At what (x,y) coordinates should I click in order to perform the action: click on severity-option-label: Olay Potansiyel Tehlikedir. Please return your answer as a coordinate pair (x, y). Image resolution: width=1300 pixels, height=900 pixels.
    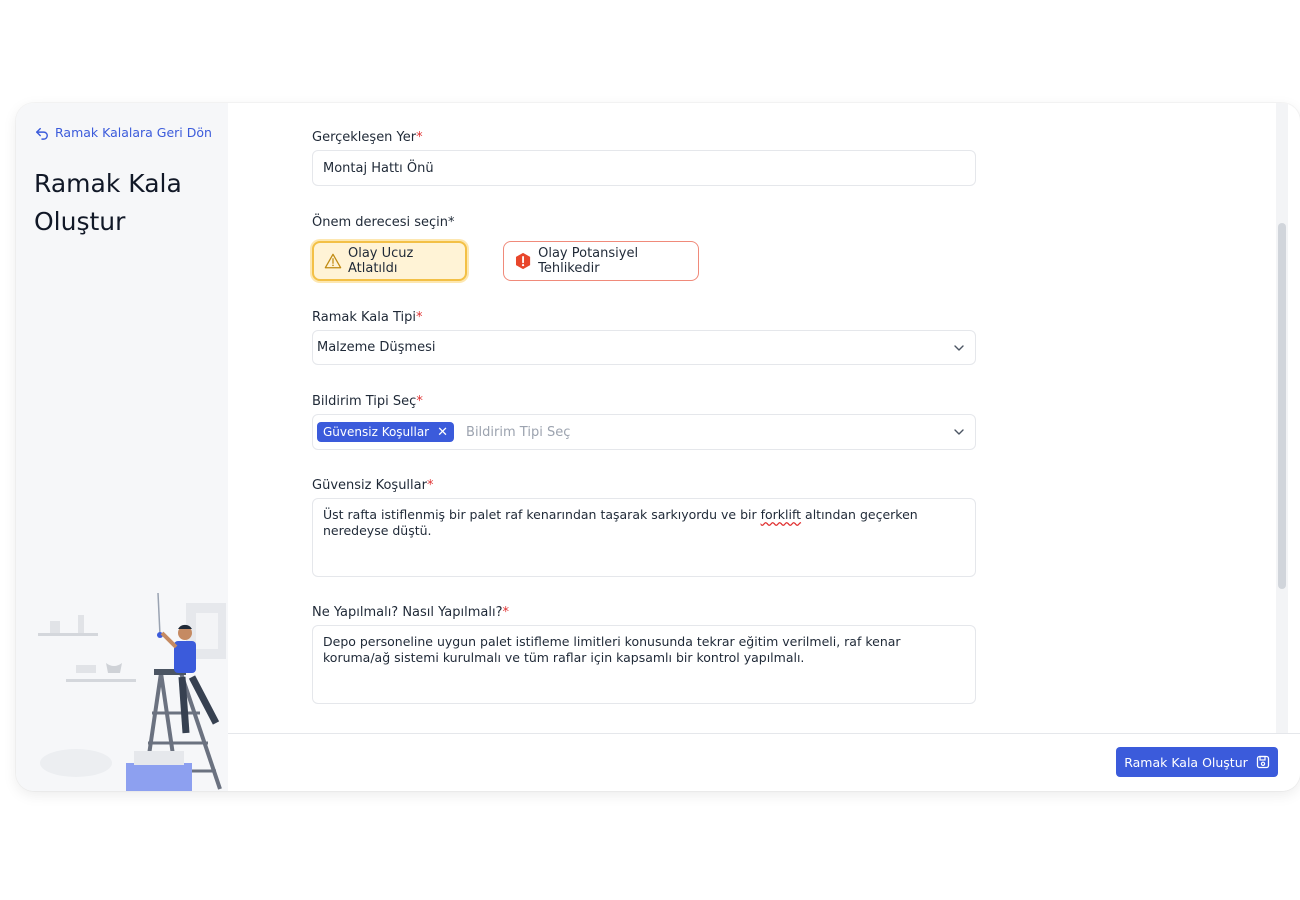
    Looking at the image, I should click on (588, 261).